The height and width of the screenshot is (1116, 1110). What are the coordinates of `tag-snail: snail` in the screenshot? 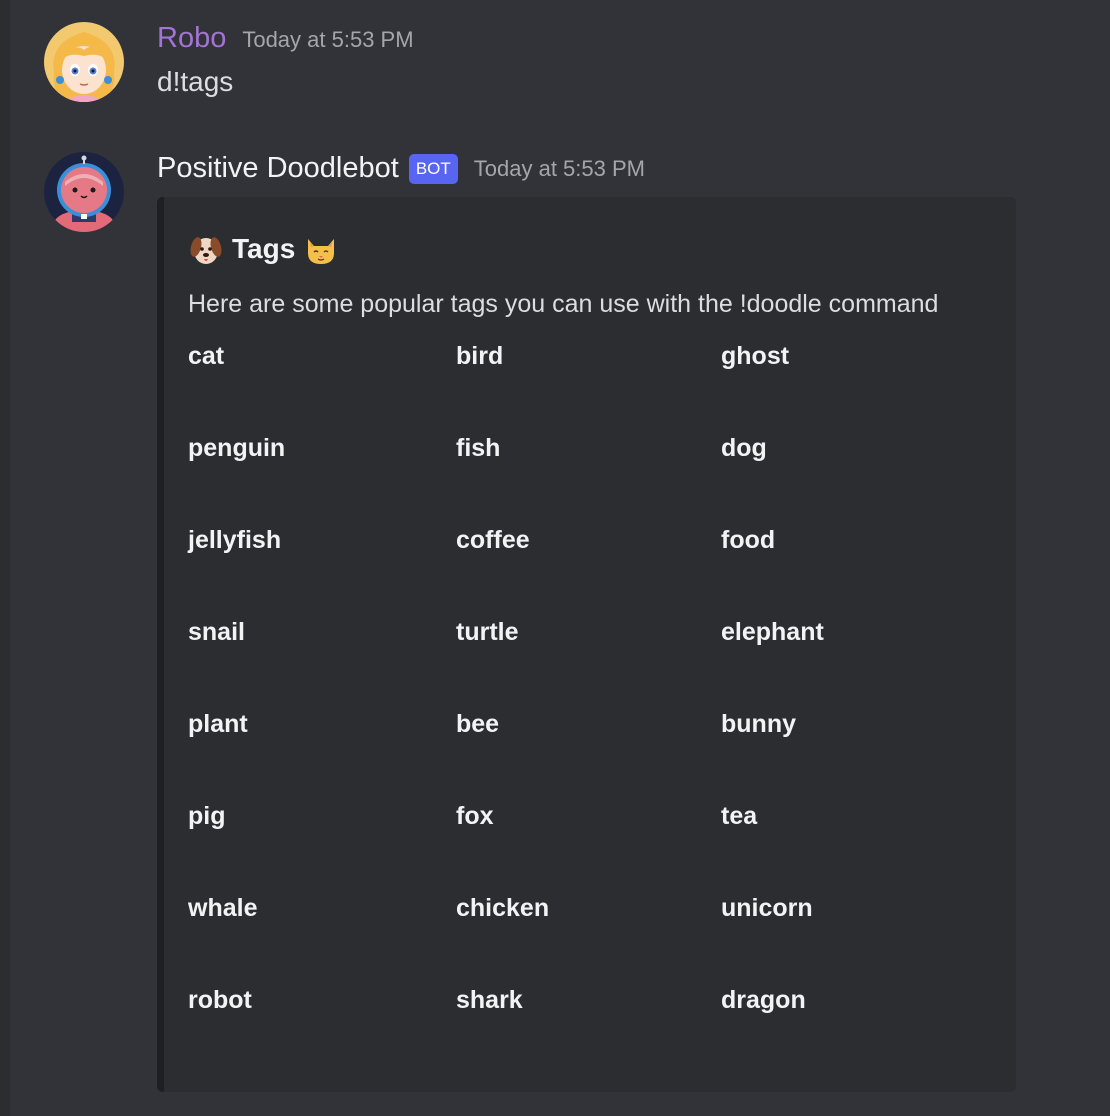 It's located at (216, 632).